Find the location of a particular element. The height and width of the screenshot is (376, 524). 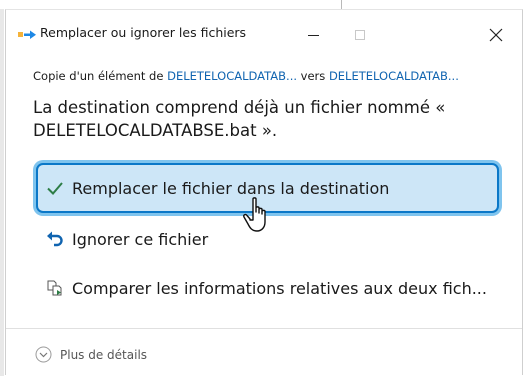

maximize-button is located at coordinates (360, 35).